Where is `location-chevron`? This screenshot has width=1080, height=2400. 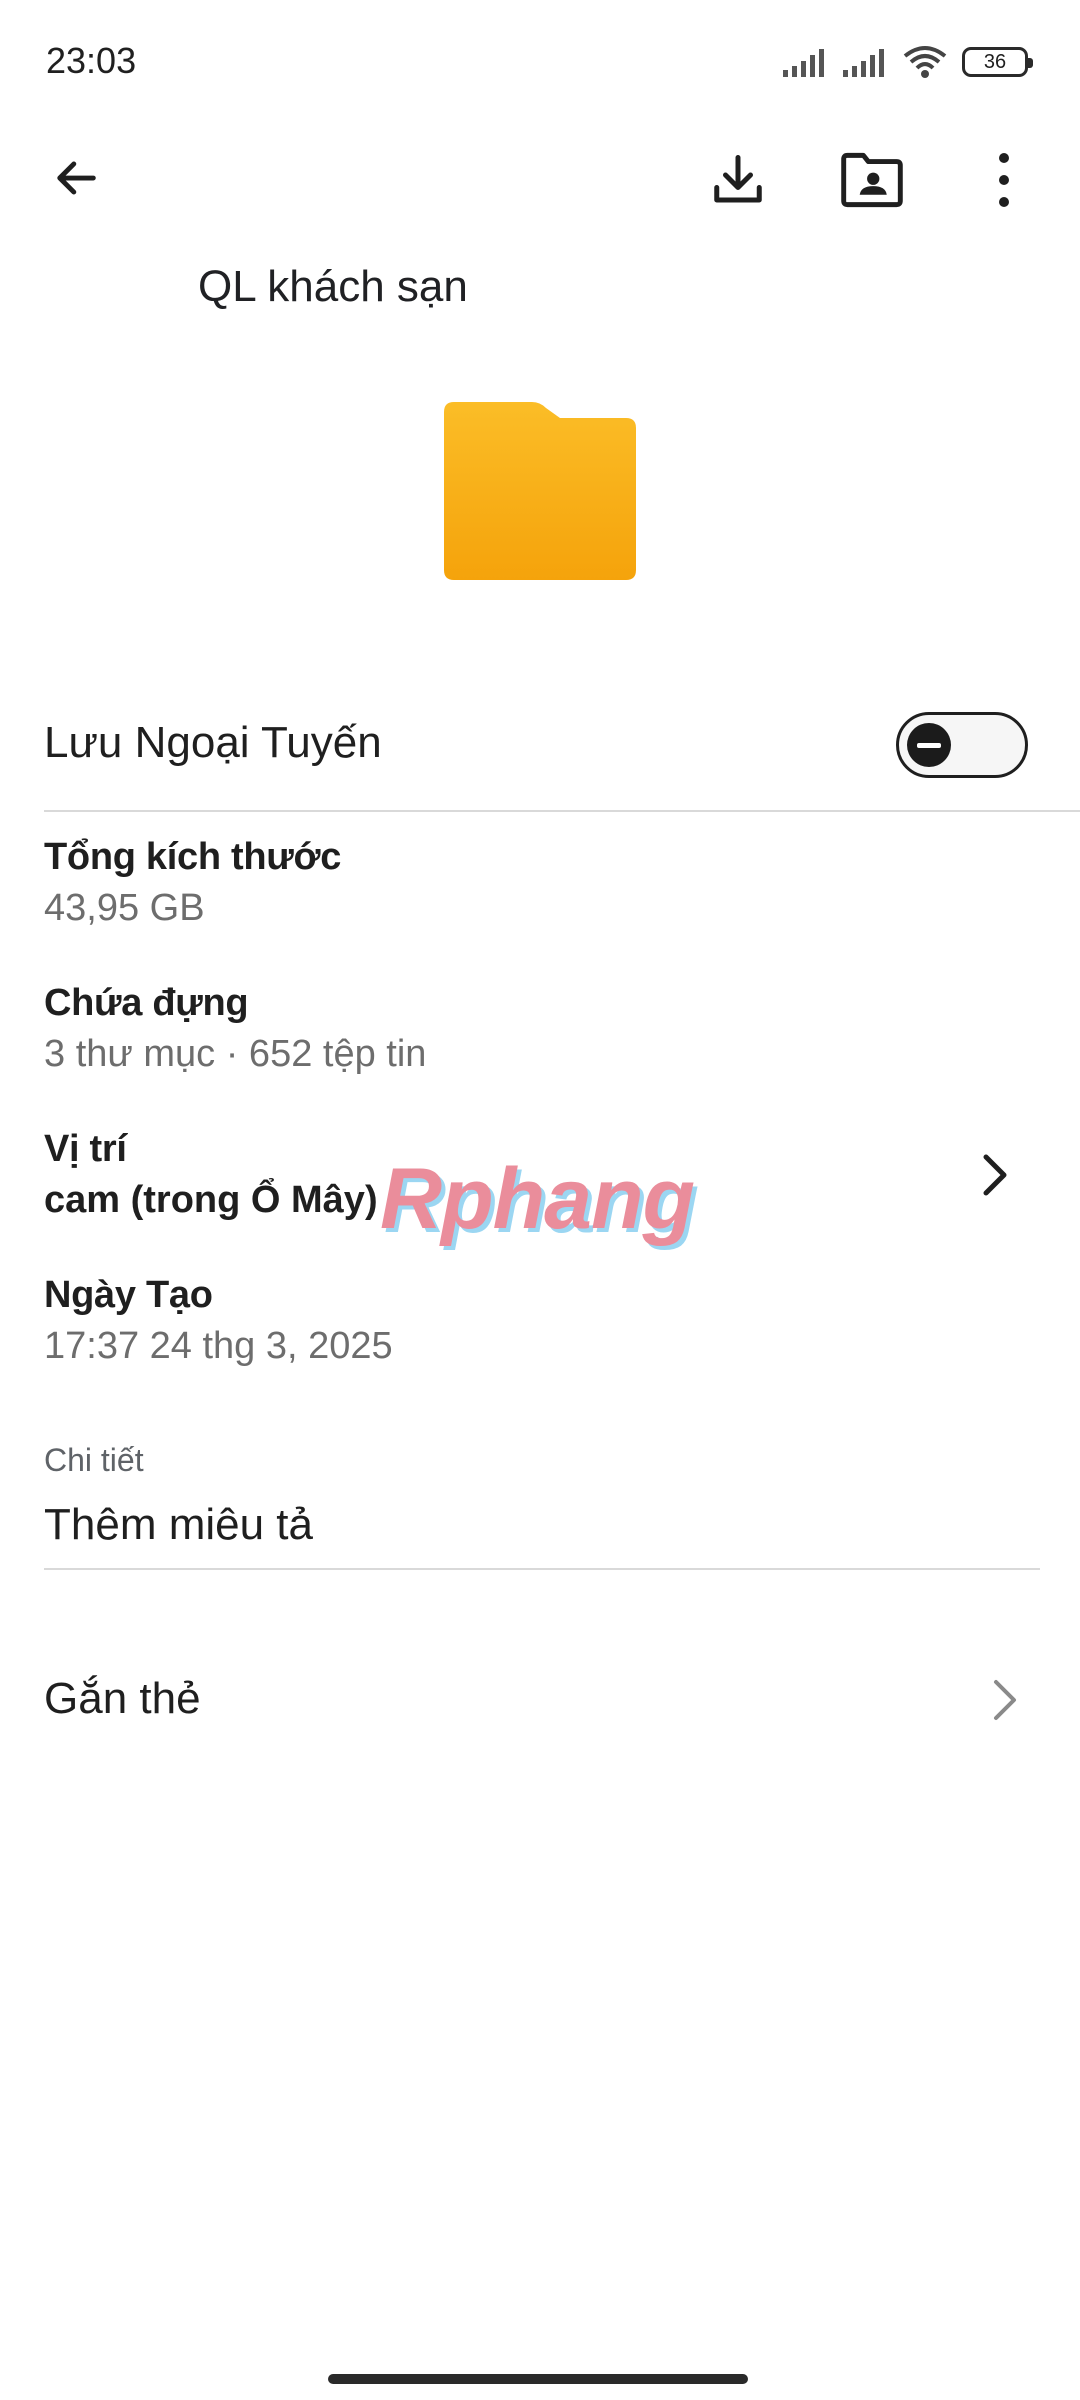 location-chevron is located at coordinates (995, 1175).